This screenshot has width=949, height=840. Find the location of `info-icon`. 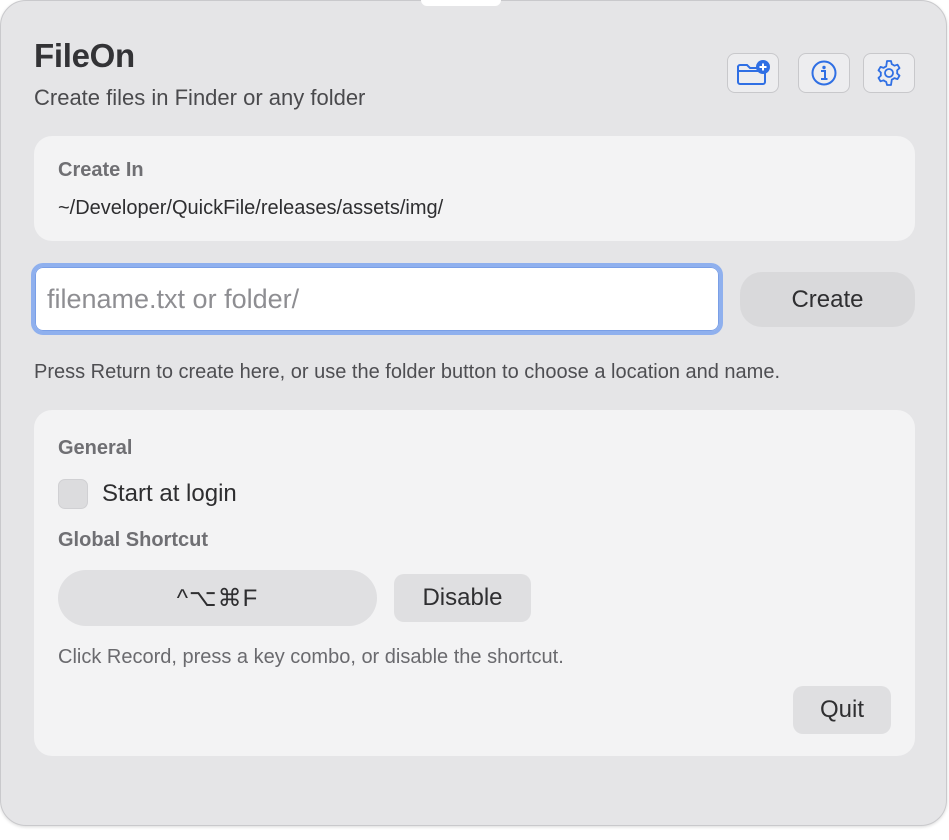

info-icon is located at coordinates (824, 73).